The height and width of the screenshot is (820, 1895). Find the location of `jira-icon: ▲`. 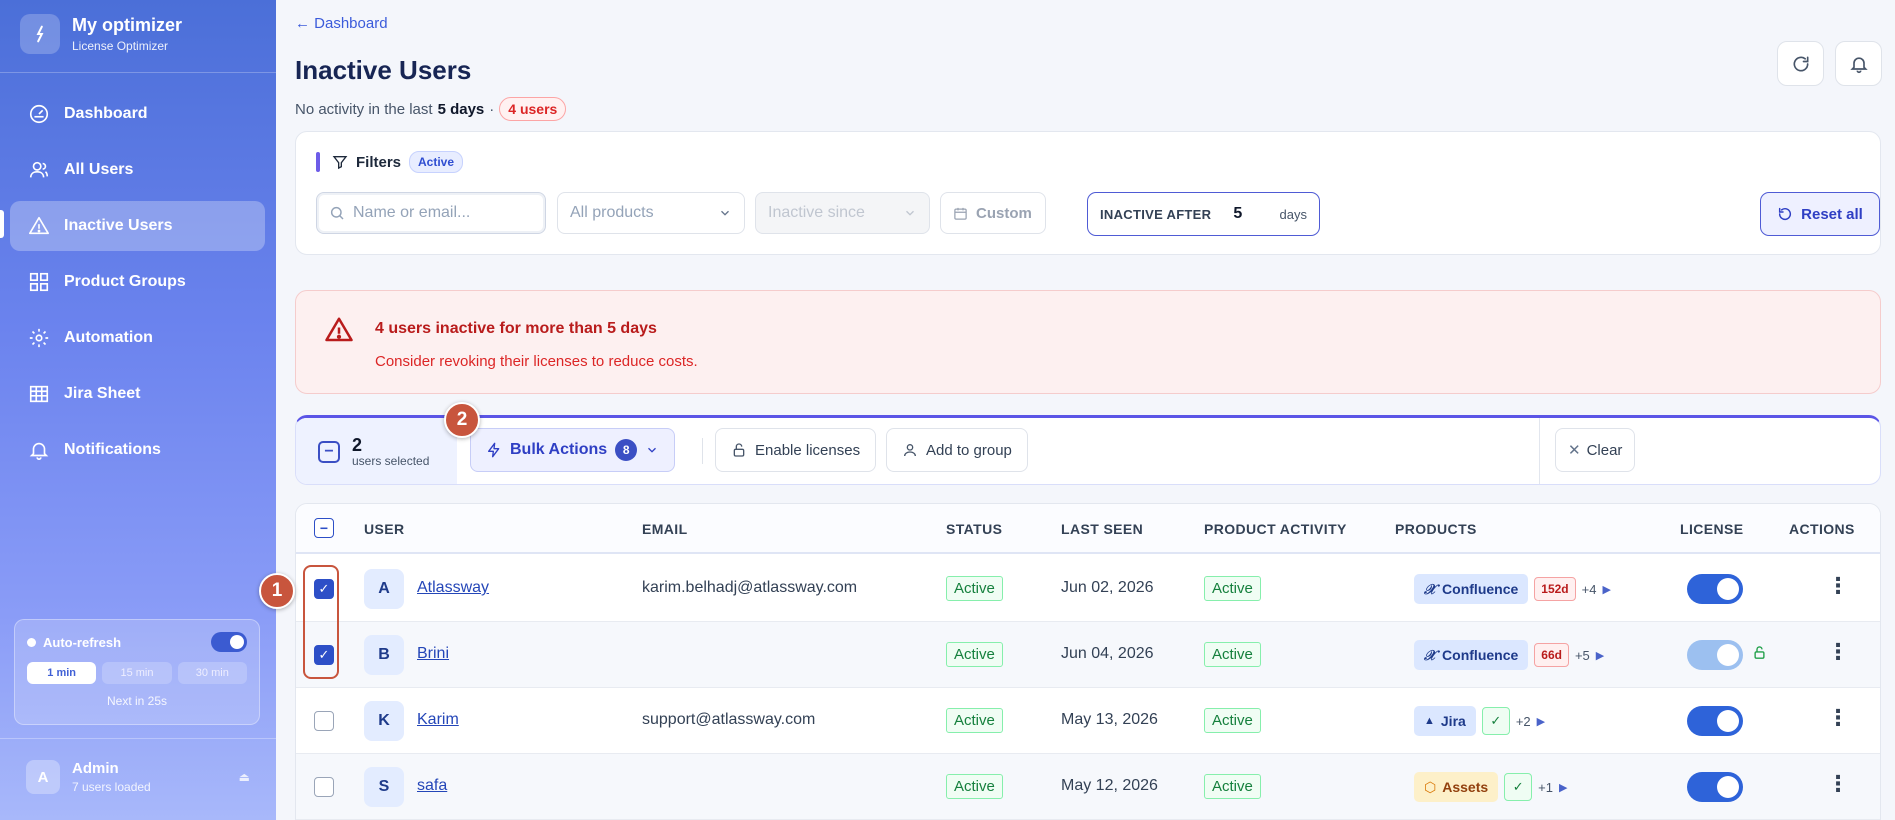

jira-icon: ▲ is located at coordinates (1429, 721).